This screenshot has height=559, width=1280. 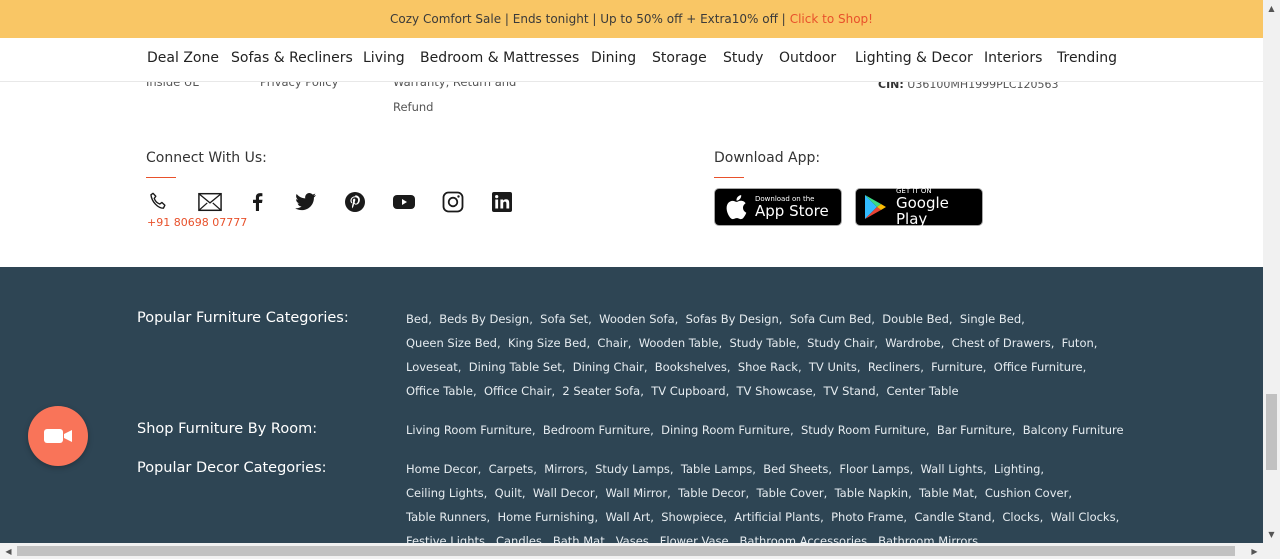 I want to click on category-link: Study Chair, so click(x=844, y=343).